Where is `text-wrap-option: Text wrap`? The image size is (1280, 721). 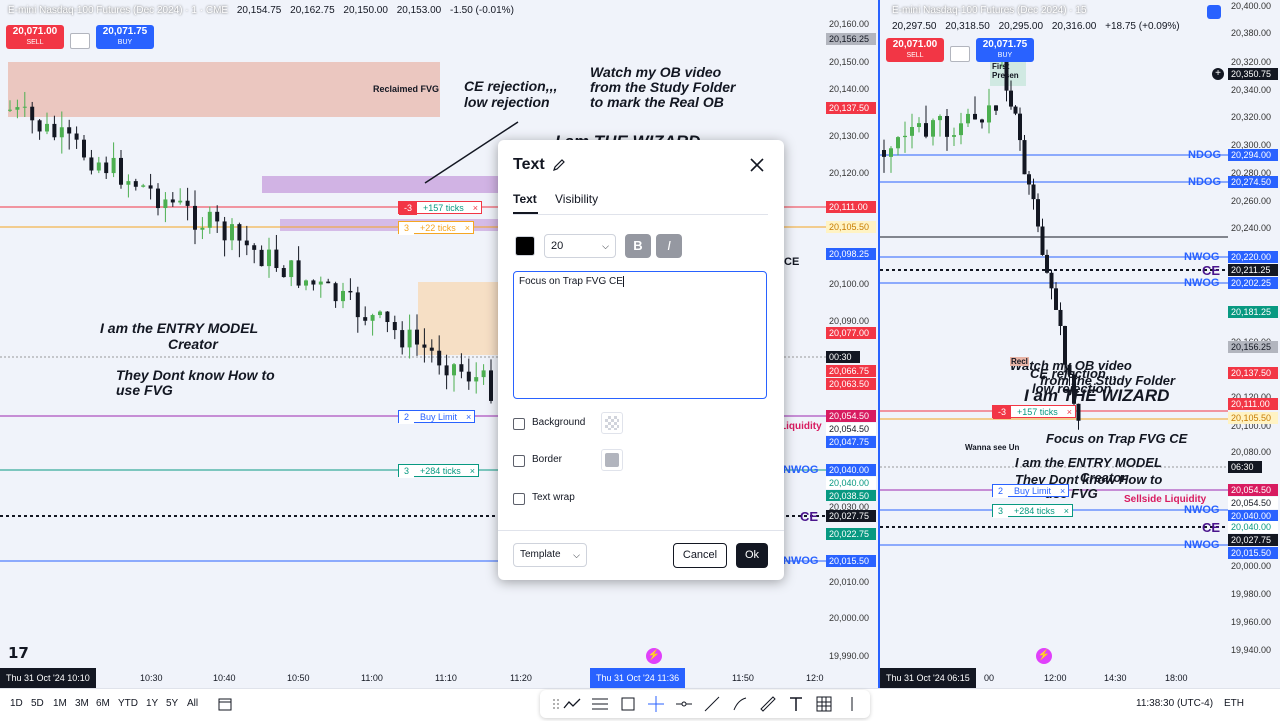 text-wrap-option: Text wrap is located at coordinates (638, 500).